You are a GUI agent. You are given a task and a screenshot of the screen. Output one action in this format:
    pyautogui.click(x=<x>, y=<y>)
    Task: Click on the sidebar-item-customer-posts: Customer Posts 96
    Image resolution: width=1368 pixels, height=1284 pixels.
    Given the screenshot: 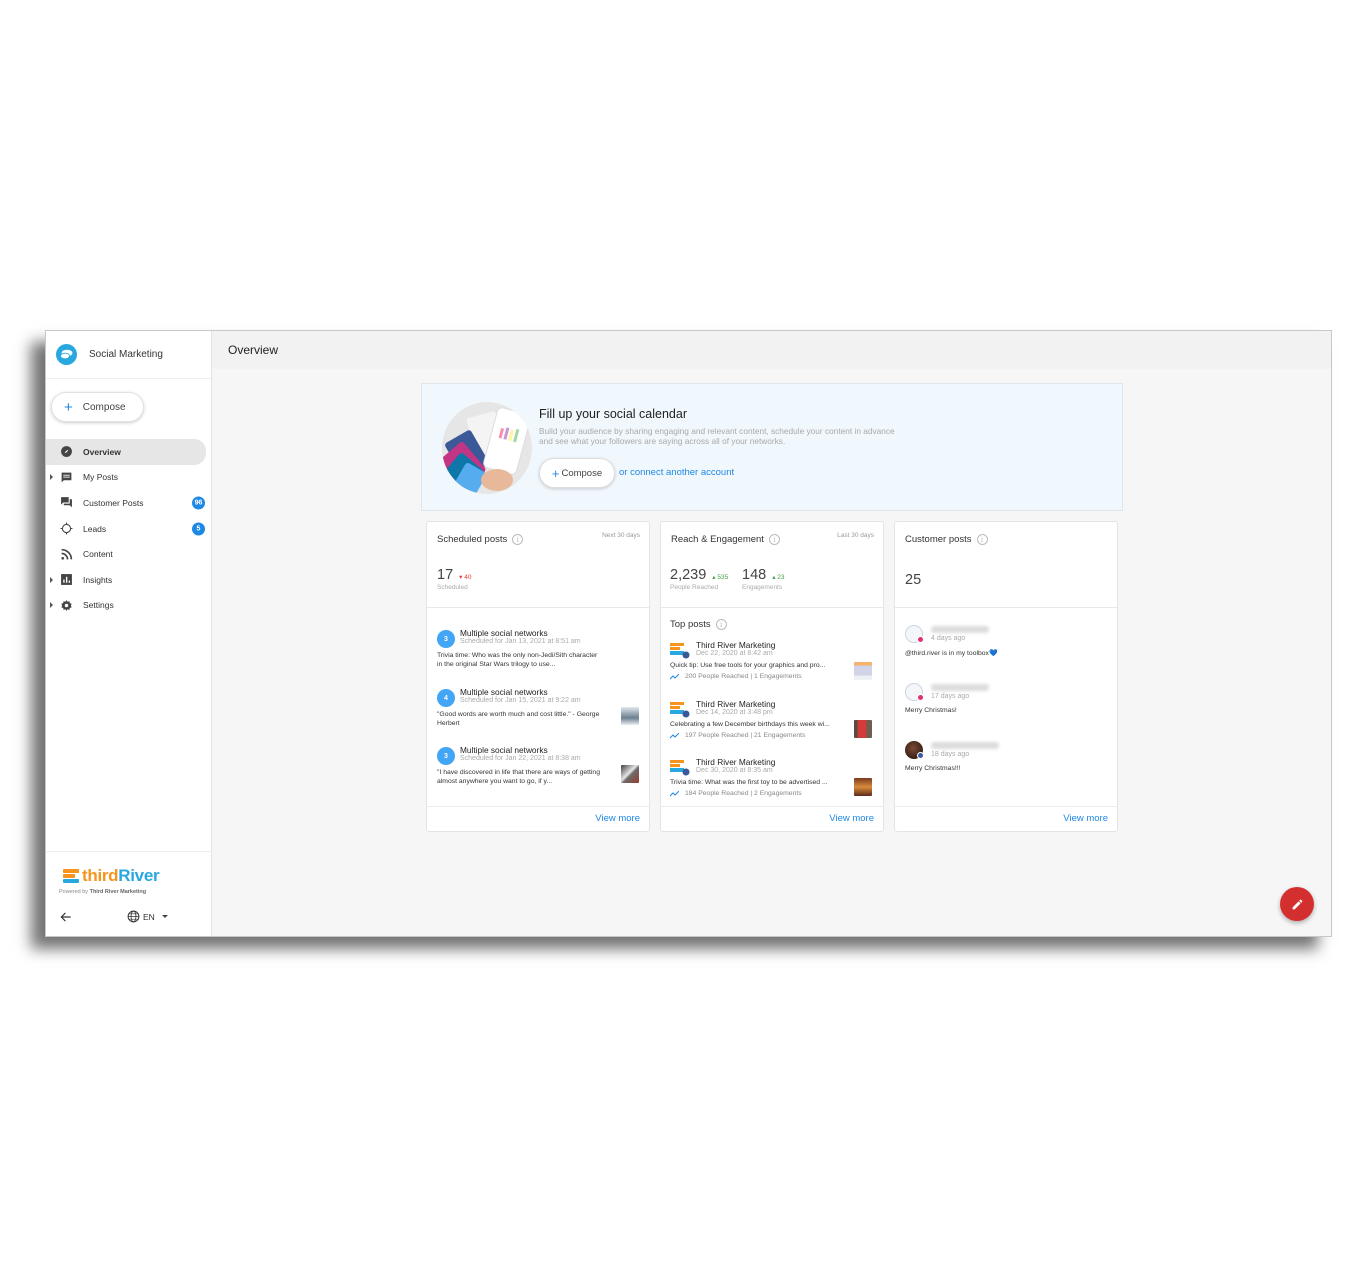 What is the action you would take?
    pyautogui.click(x=129, y=503)
    